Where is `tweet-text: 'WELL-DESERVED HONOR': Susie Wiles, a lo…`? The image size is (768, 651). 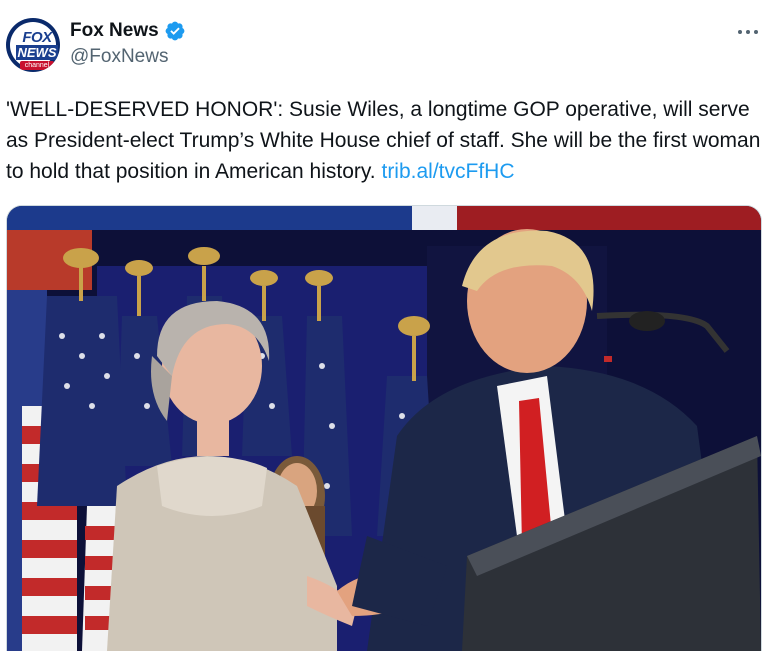
tweet-text: 'WELL-DESERVED HONOR': Susie Wiles, a lo… is located at coordinates (384, 140).